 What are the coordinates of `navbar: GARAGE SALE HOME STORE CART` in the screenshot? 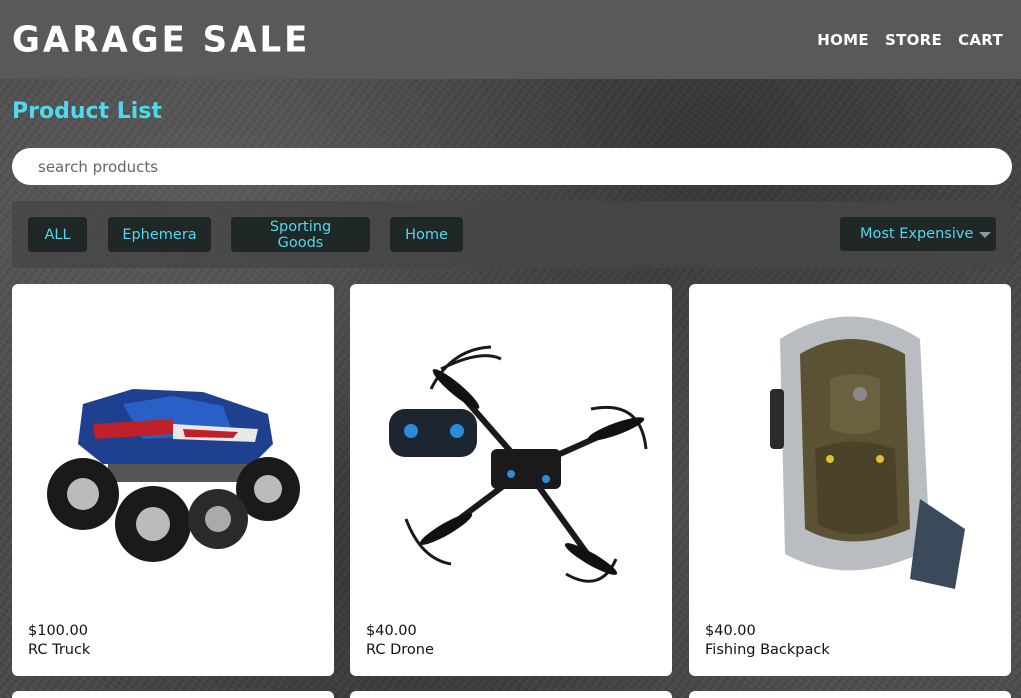 It's located at (510, 39).